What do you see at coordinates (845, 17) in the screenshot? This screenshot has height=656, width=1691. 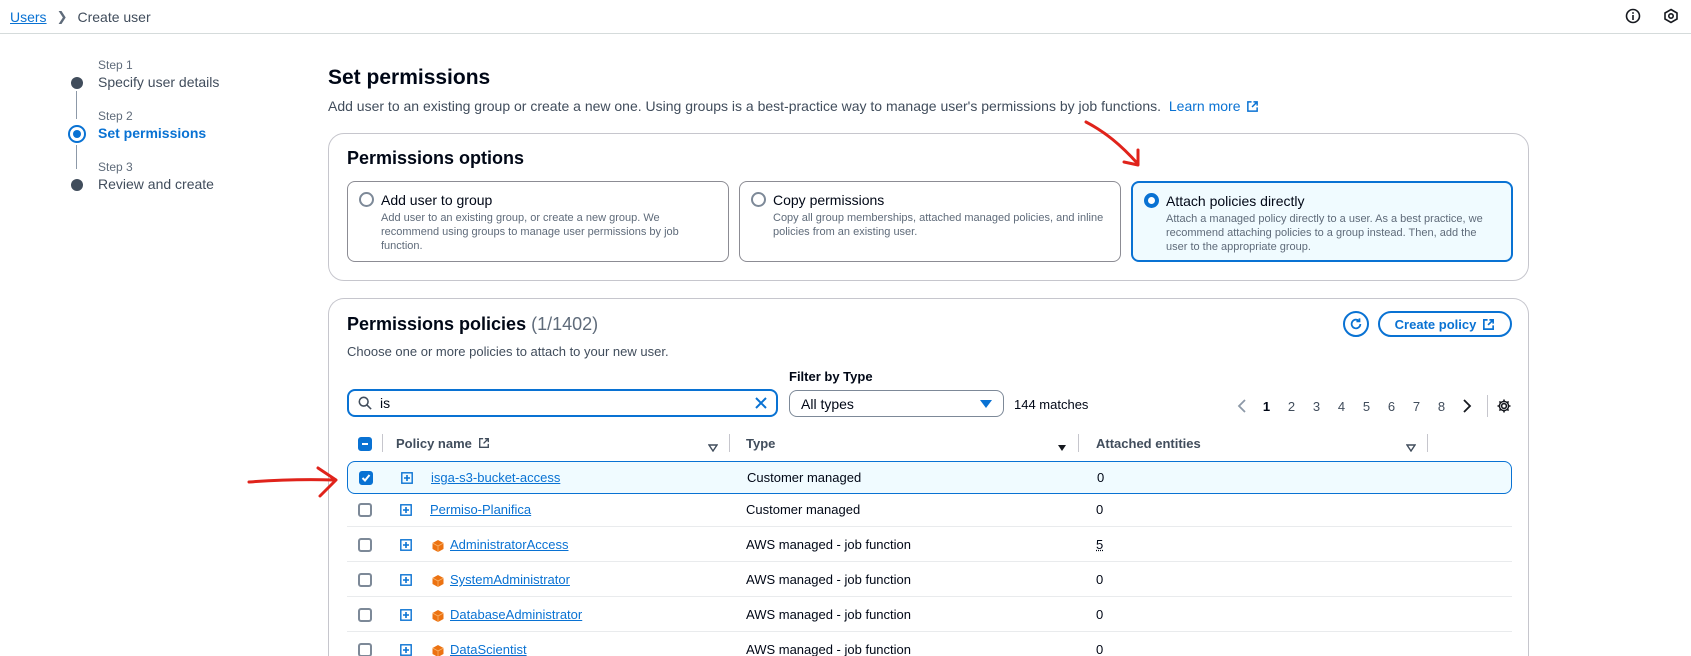 I see `top-bar: Users ❯ Create user` at bounding box center [845, 17].